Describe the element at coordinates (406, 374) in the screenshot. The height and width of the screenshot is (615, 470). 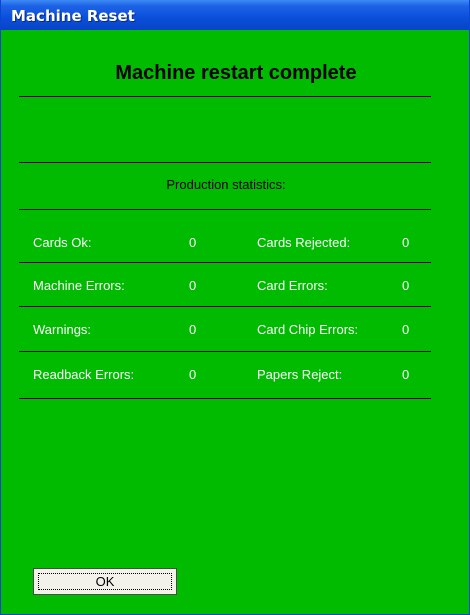
I see `stat-value-papers-reject: 0` at that location.